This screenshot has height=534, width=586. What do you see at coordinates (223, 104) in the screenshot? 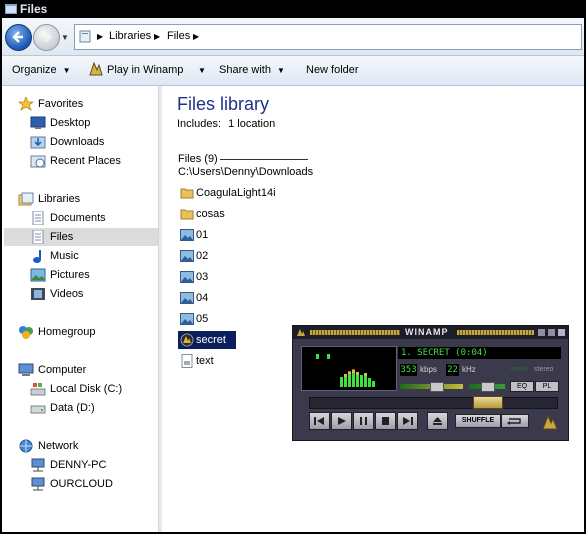
I see `library-title: Files library` at bounding box center [223, 104].